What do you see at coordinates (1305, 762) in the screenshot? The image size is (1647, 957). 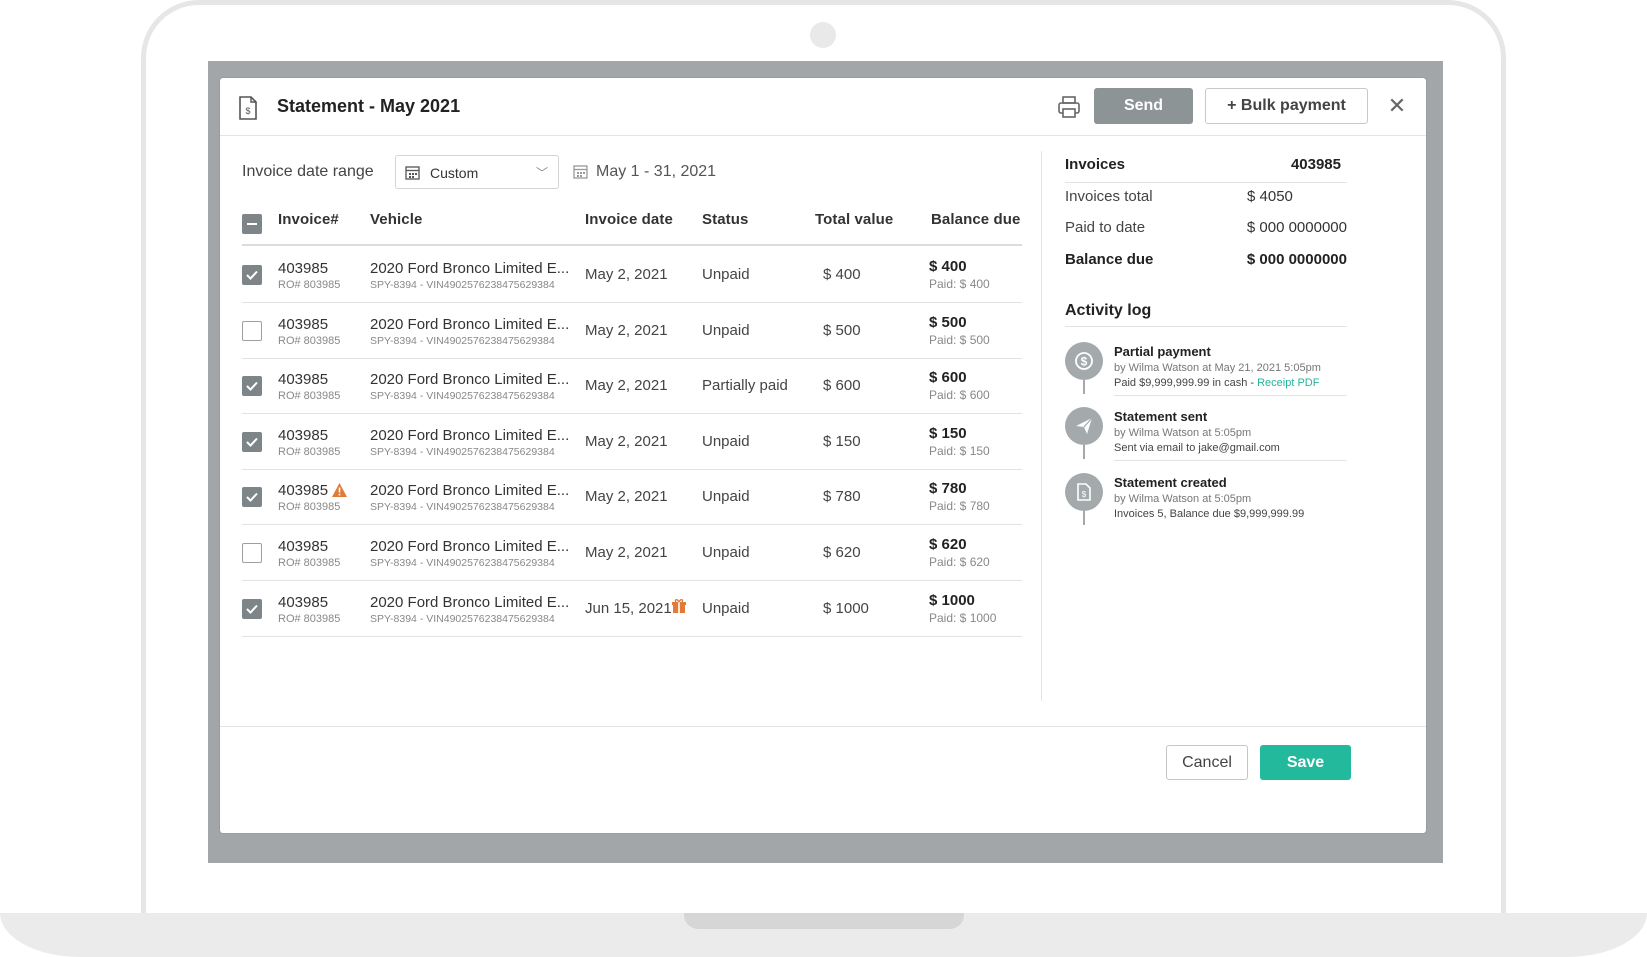 I see `save-button: Save` at bounding box center [1305, 762].